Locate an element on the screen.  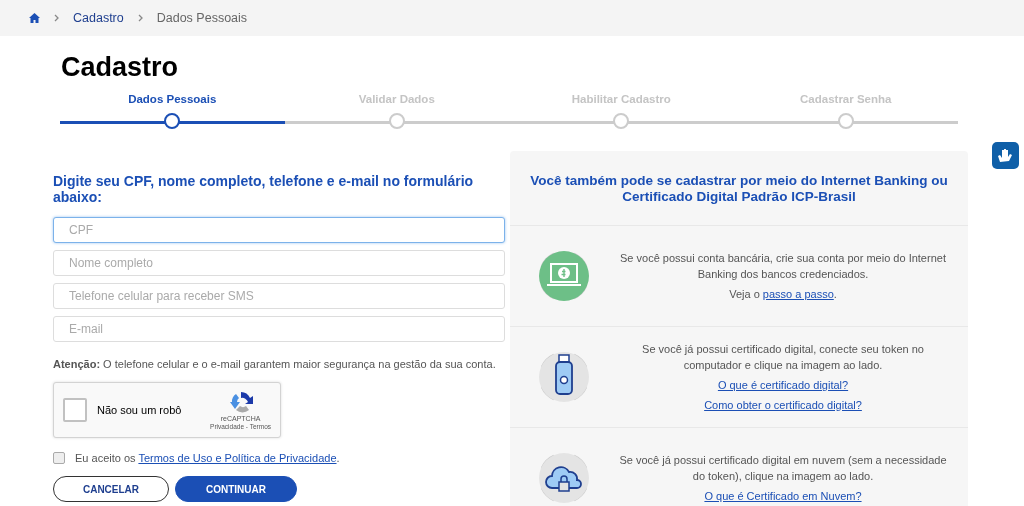
step-label: Cadastrar Senha is located at coordinates (846, 99).